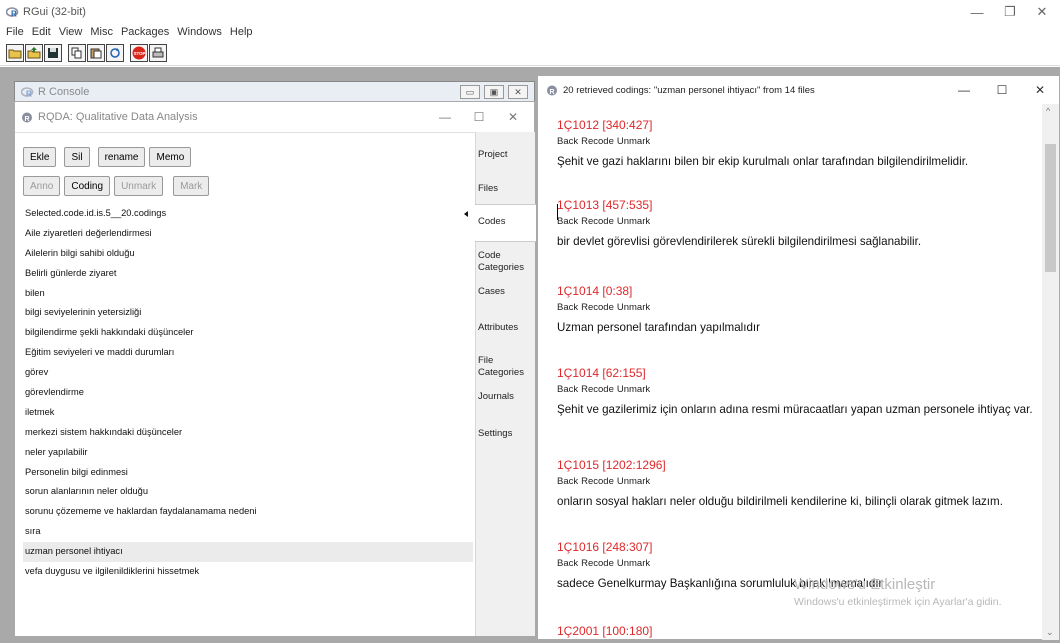 The height and width of the screenshot is (643, 1060). Describe the element at coordinates (199, 32) in the screenshot. I see `menu-windows: Windows` at that location.